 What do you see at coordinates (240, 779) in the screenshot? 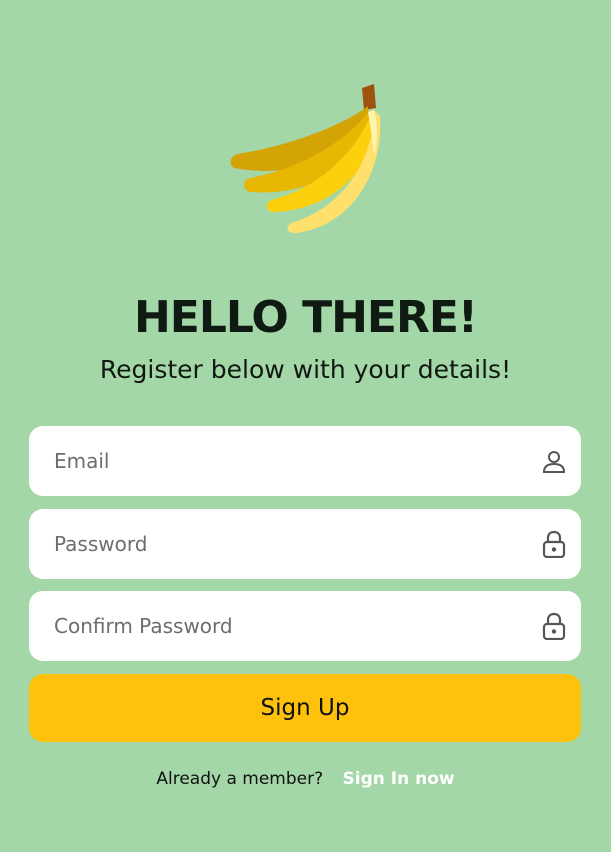
I see `already-member-text: Already a member?` at bounding box center [240, 779].